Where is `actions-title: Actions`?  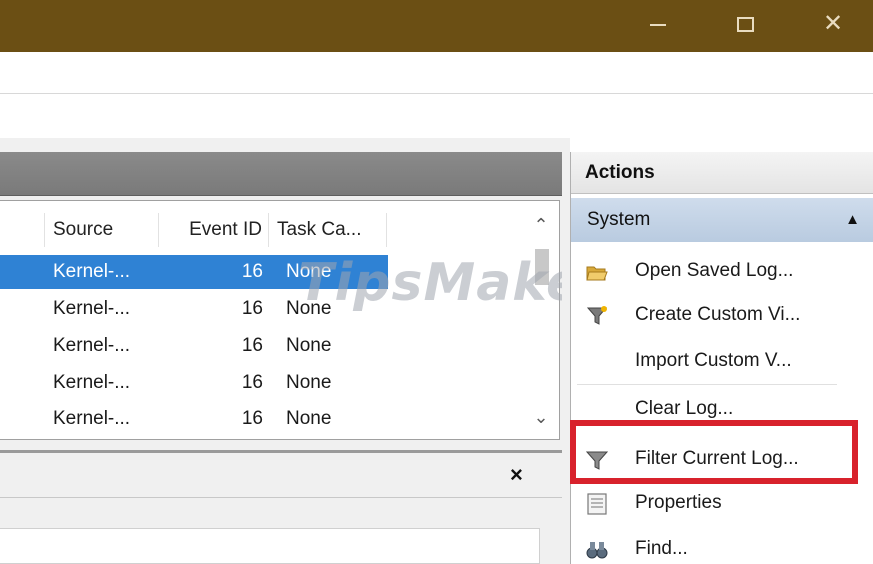 actions-title: Actions is located at coordinates (722, 173).